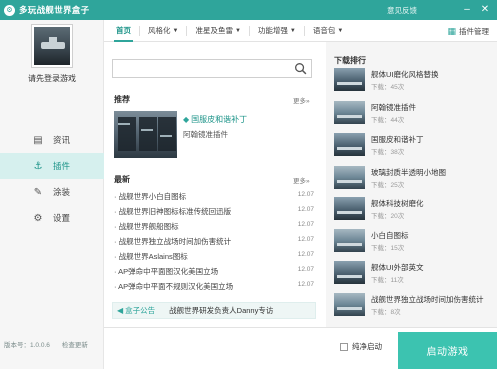 Image resolution: width=497 pixels, height=369 pixels. Describe the element at coordinates (388, 87) in the screenshot. I see `download-count: 下载：45次` at that location.